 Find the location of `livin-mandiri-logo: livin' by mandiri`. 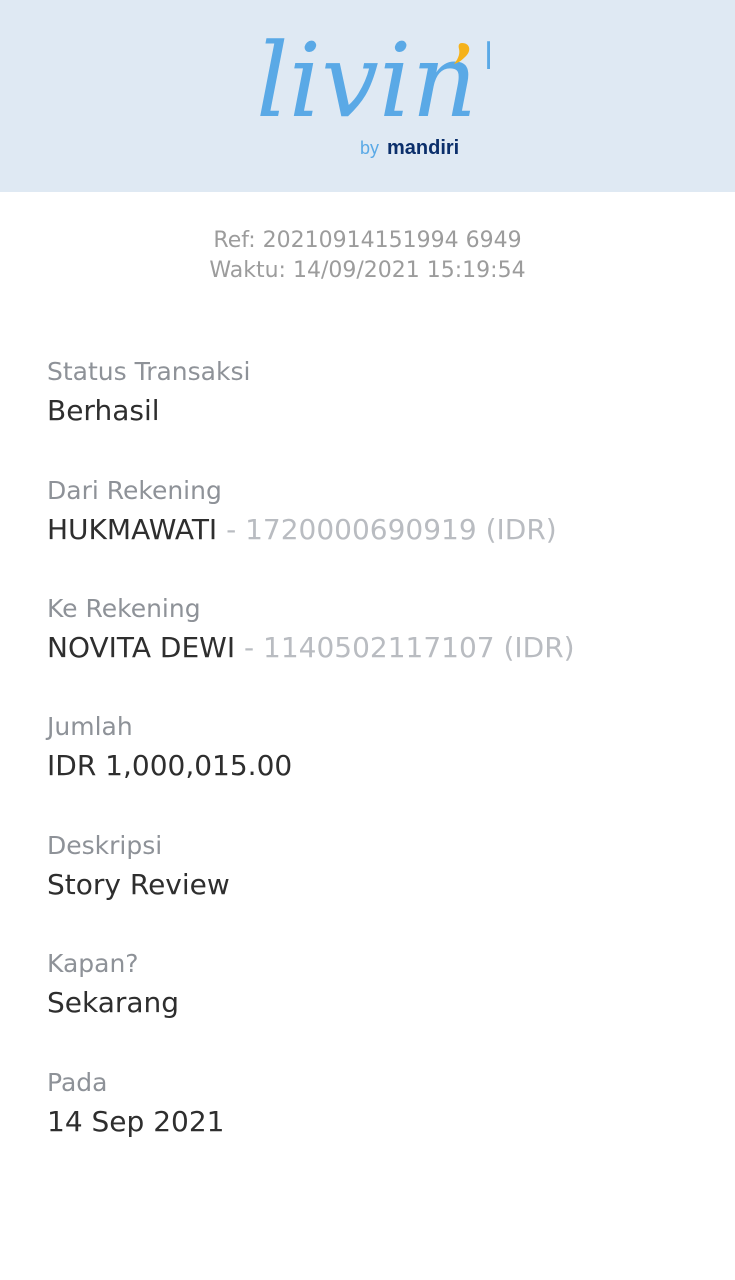

livin-mandiri-logo: livin' by mandiri is located at coordinates (370, 92).